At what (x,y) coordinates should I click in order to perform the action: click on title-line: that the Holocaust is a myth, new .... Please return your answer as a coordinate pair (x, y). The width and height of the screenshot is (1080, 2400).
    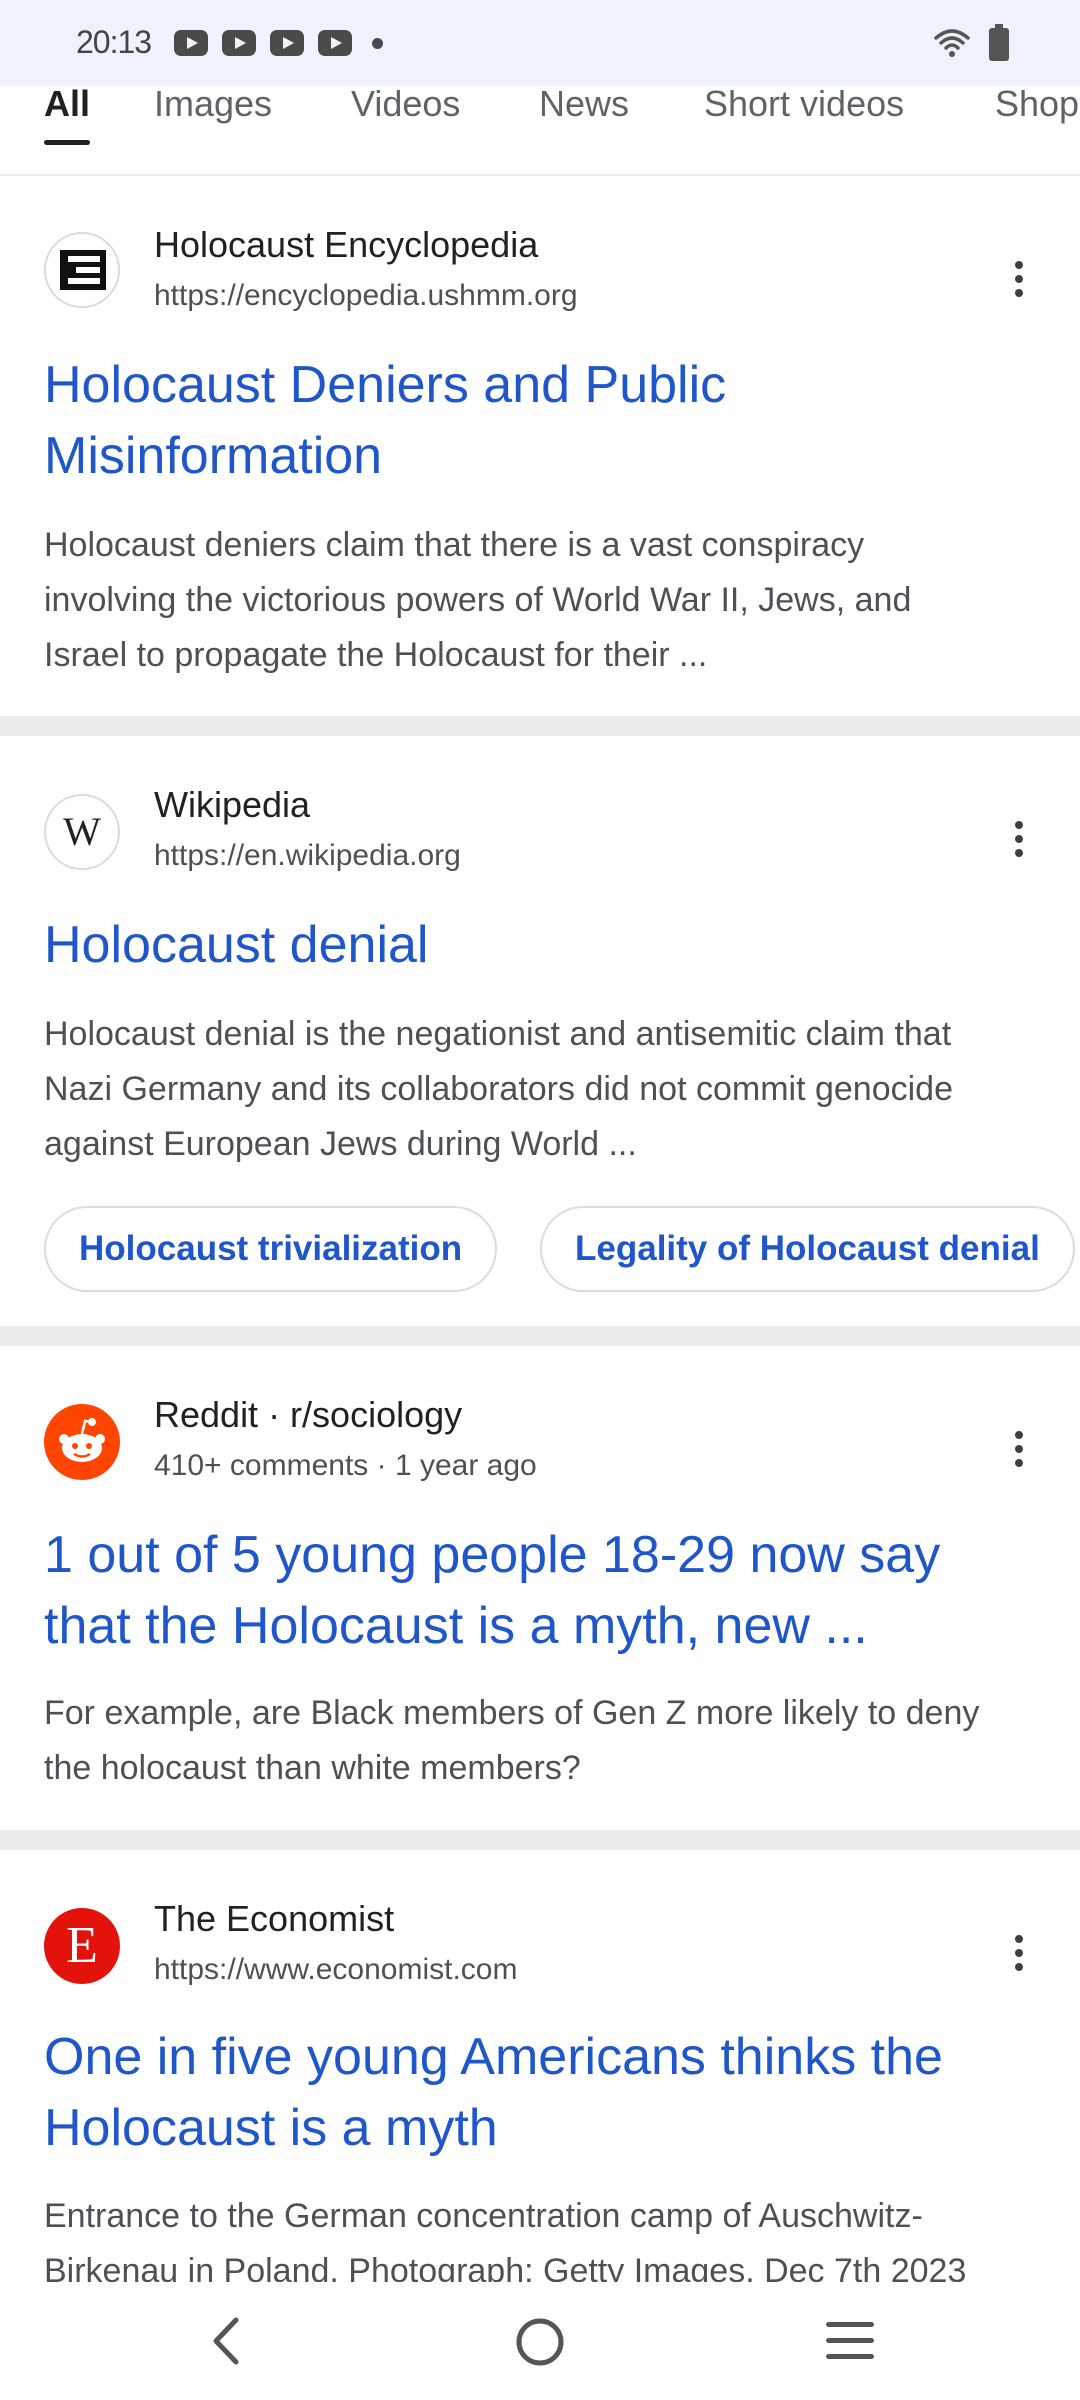
    Looking at the image, I should click on (456, 1626).